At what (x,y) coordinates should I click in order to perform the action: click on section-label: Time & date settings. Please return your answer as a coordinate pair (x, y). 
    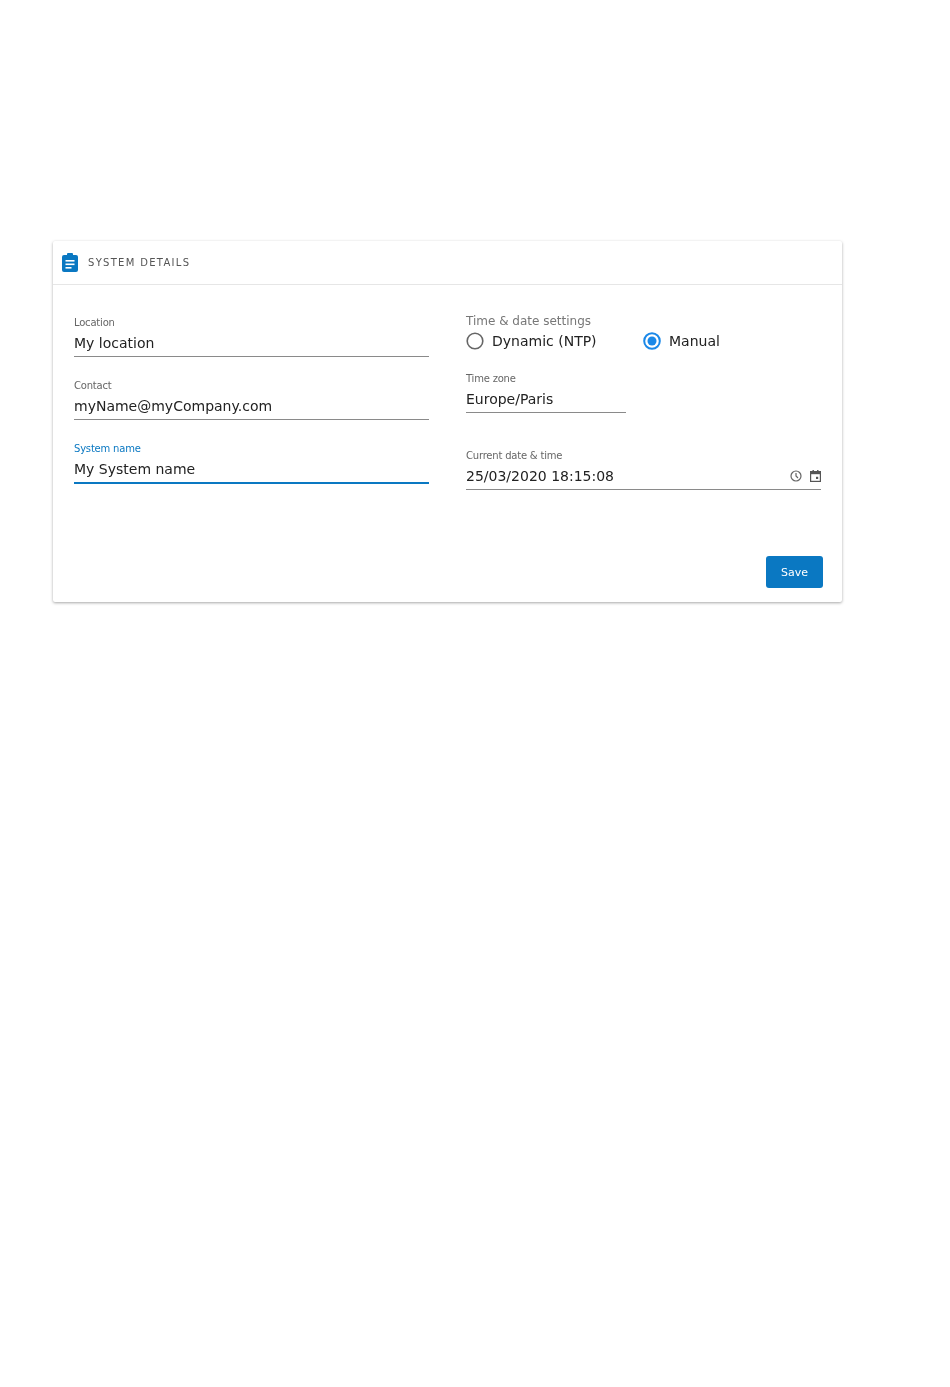
    Looking at the image, I should click on (529, 321).